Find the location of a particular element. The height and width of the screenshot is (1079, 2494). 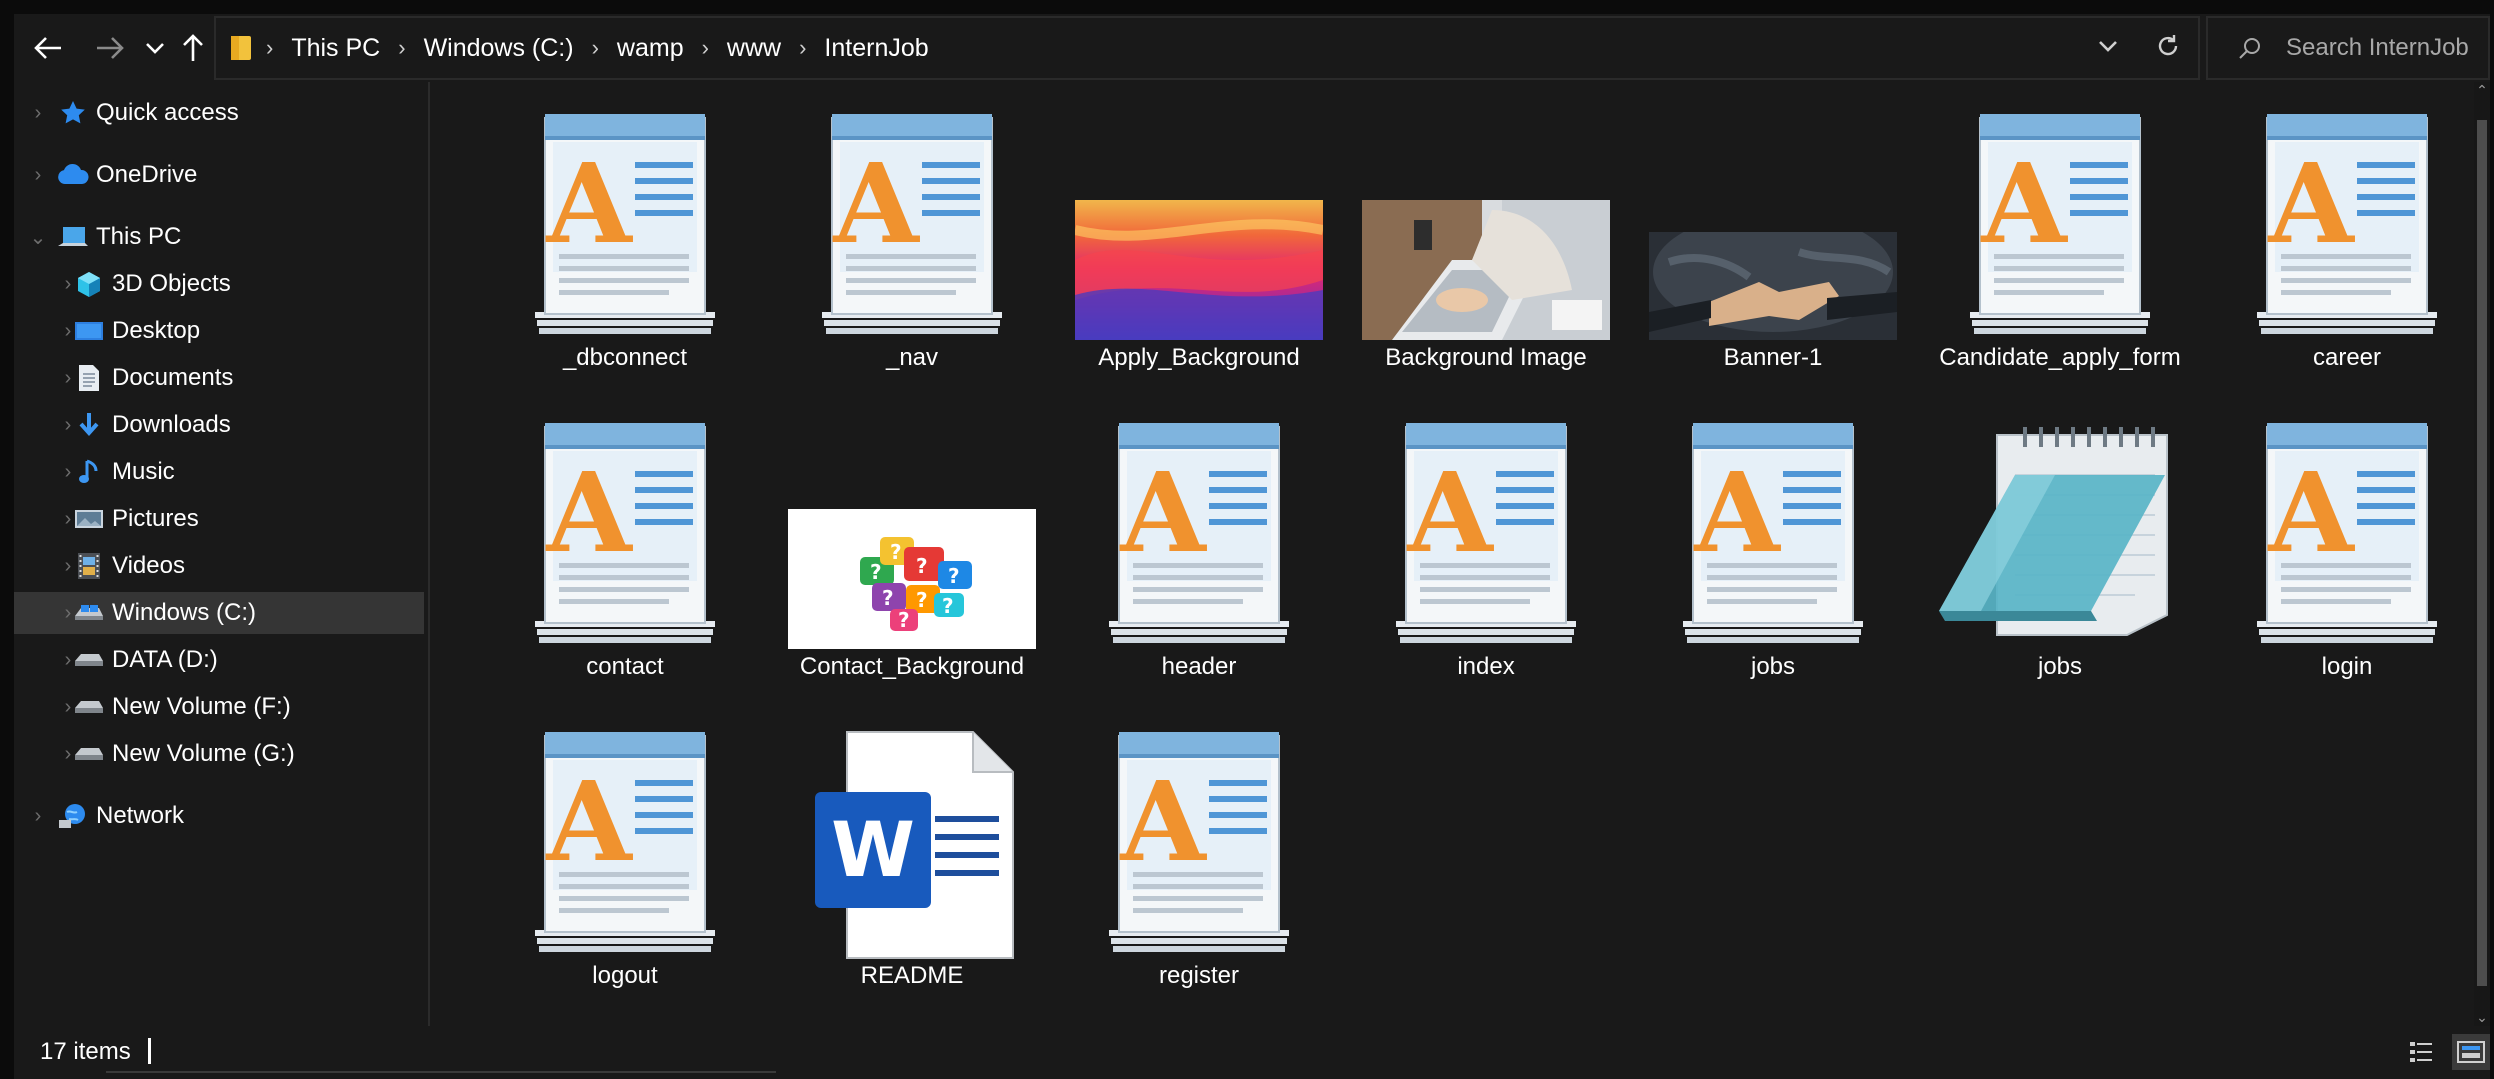

laptop-photo-thumbnail is located at coordinates (1486, 216).